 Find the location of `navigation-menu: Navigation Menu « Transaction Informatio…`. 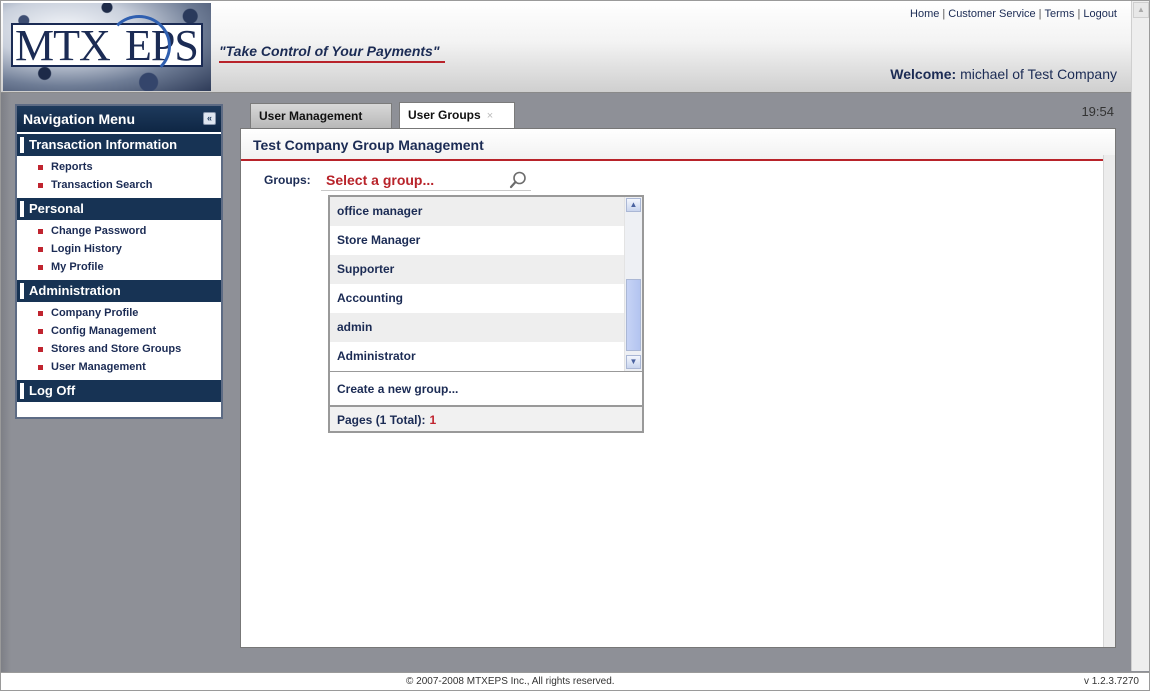

navigation-menu: Navigation Menu « Transaction Informatio… is located at coordinates (119, 261).